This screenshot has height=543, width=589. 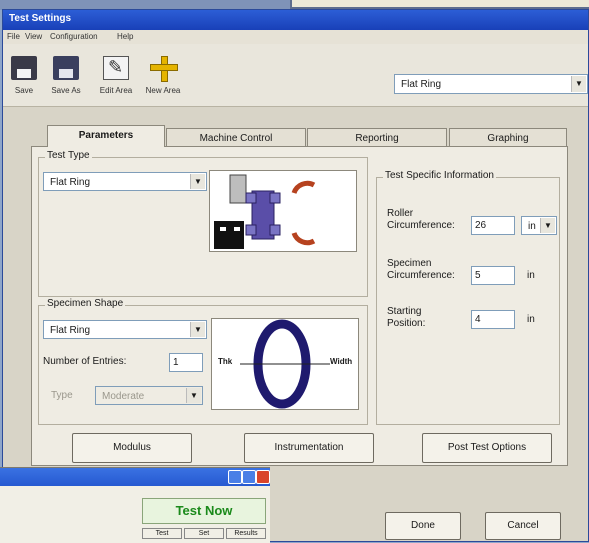 I want to click on tab-parameters: Parameters, so click(x=106, y=136).